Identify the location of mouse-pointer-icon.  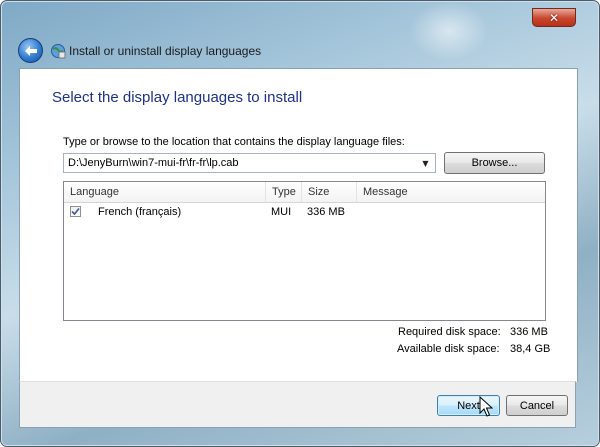
(486, 406).